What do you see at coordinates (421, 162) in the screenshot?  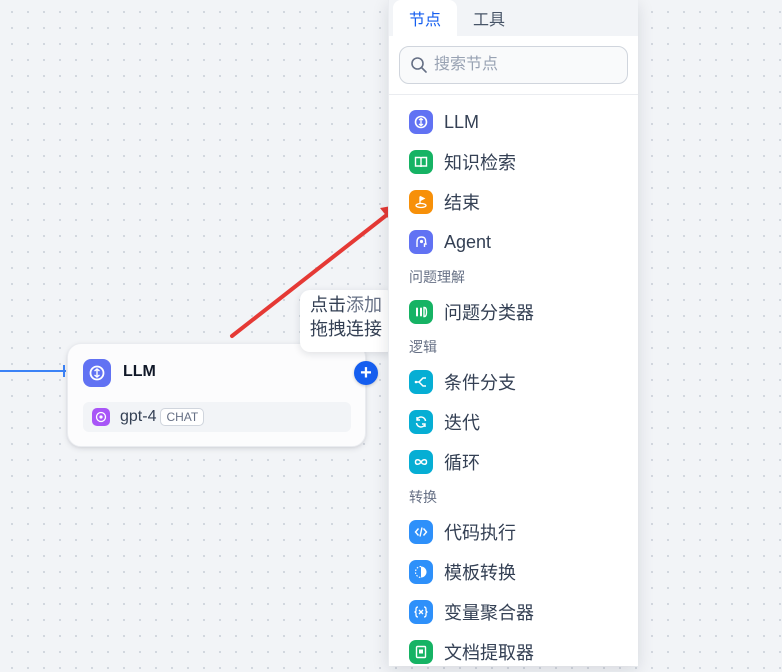 I see `book-icon` at bounding box center [421, 162].